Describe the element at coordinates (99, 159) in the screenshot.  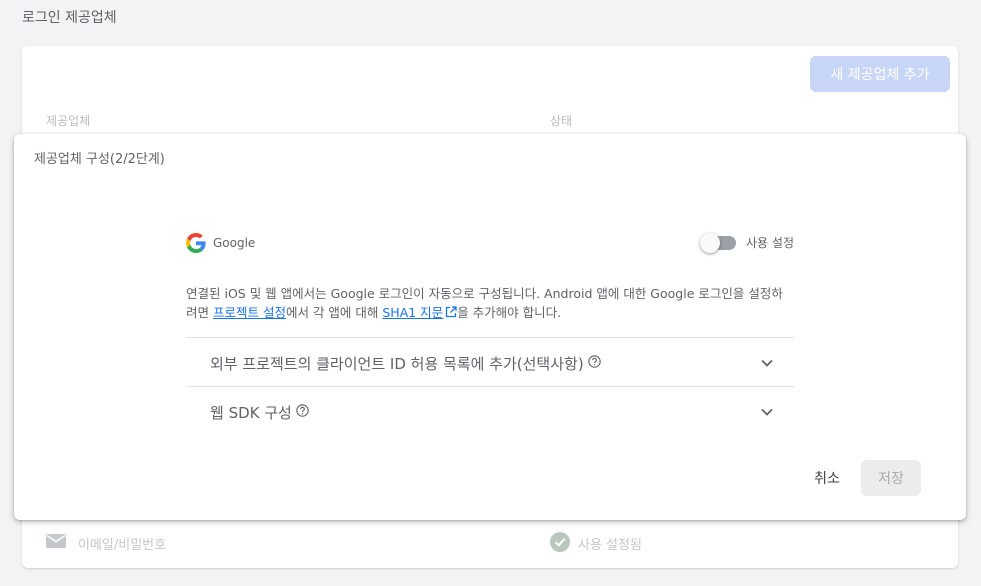
I see `dialog-title: 제공업체 구성(2/2단계)` at that location.